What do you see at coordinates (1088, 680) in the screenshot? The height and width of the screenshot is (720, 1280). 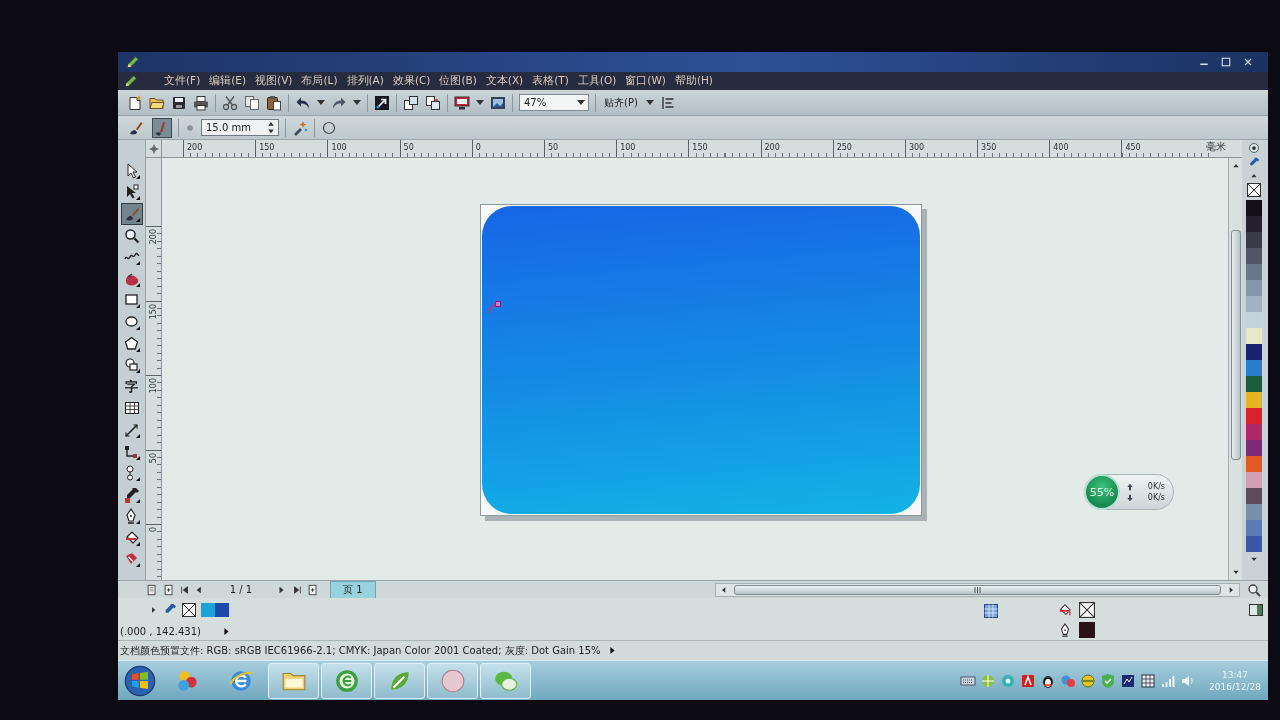 I see `striped-ball-icon` at bounding box center [1088, 680].